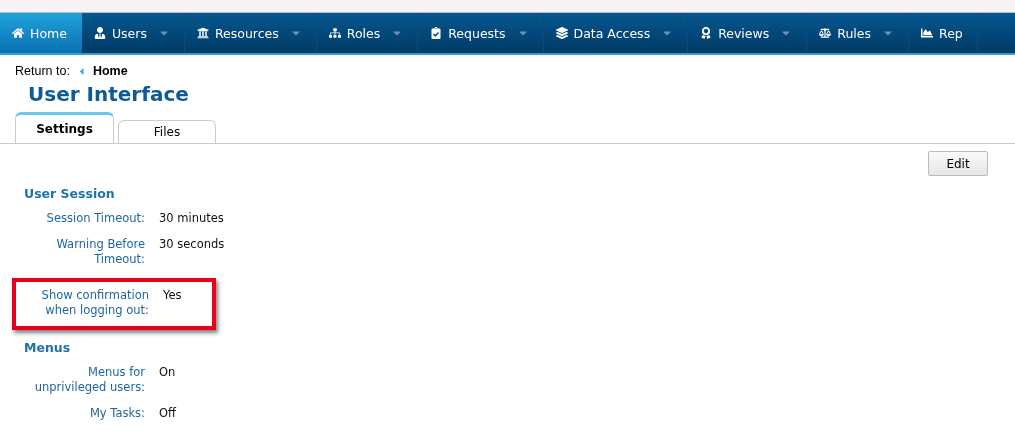  What do you see at coordinates (95, 218) in the screenshot?
I see `setting-label: Session Timeout:` at bounding box center [95, 218].